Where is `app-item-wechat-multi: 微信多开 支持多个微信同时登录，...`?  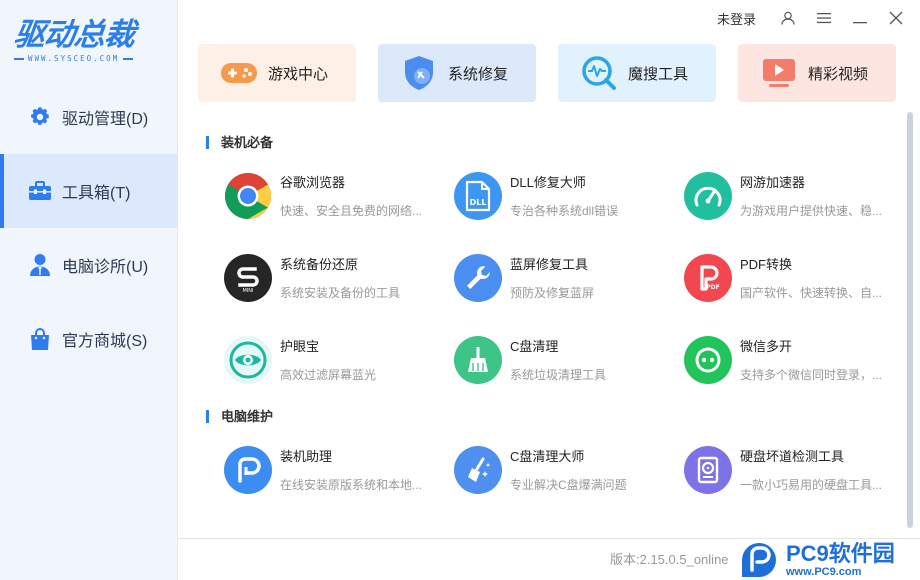 app-item-wechat-multi: 微信多开 支持多个微信同时登录，... is located at coordinates (794, 366).